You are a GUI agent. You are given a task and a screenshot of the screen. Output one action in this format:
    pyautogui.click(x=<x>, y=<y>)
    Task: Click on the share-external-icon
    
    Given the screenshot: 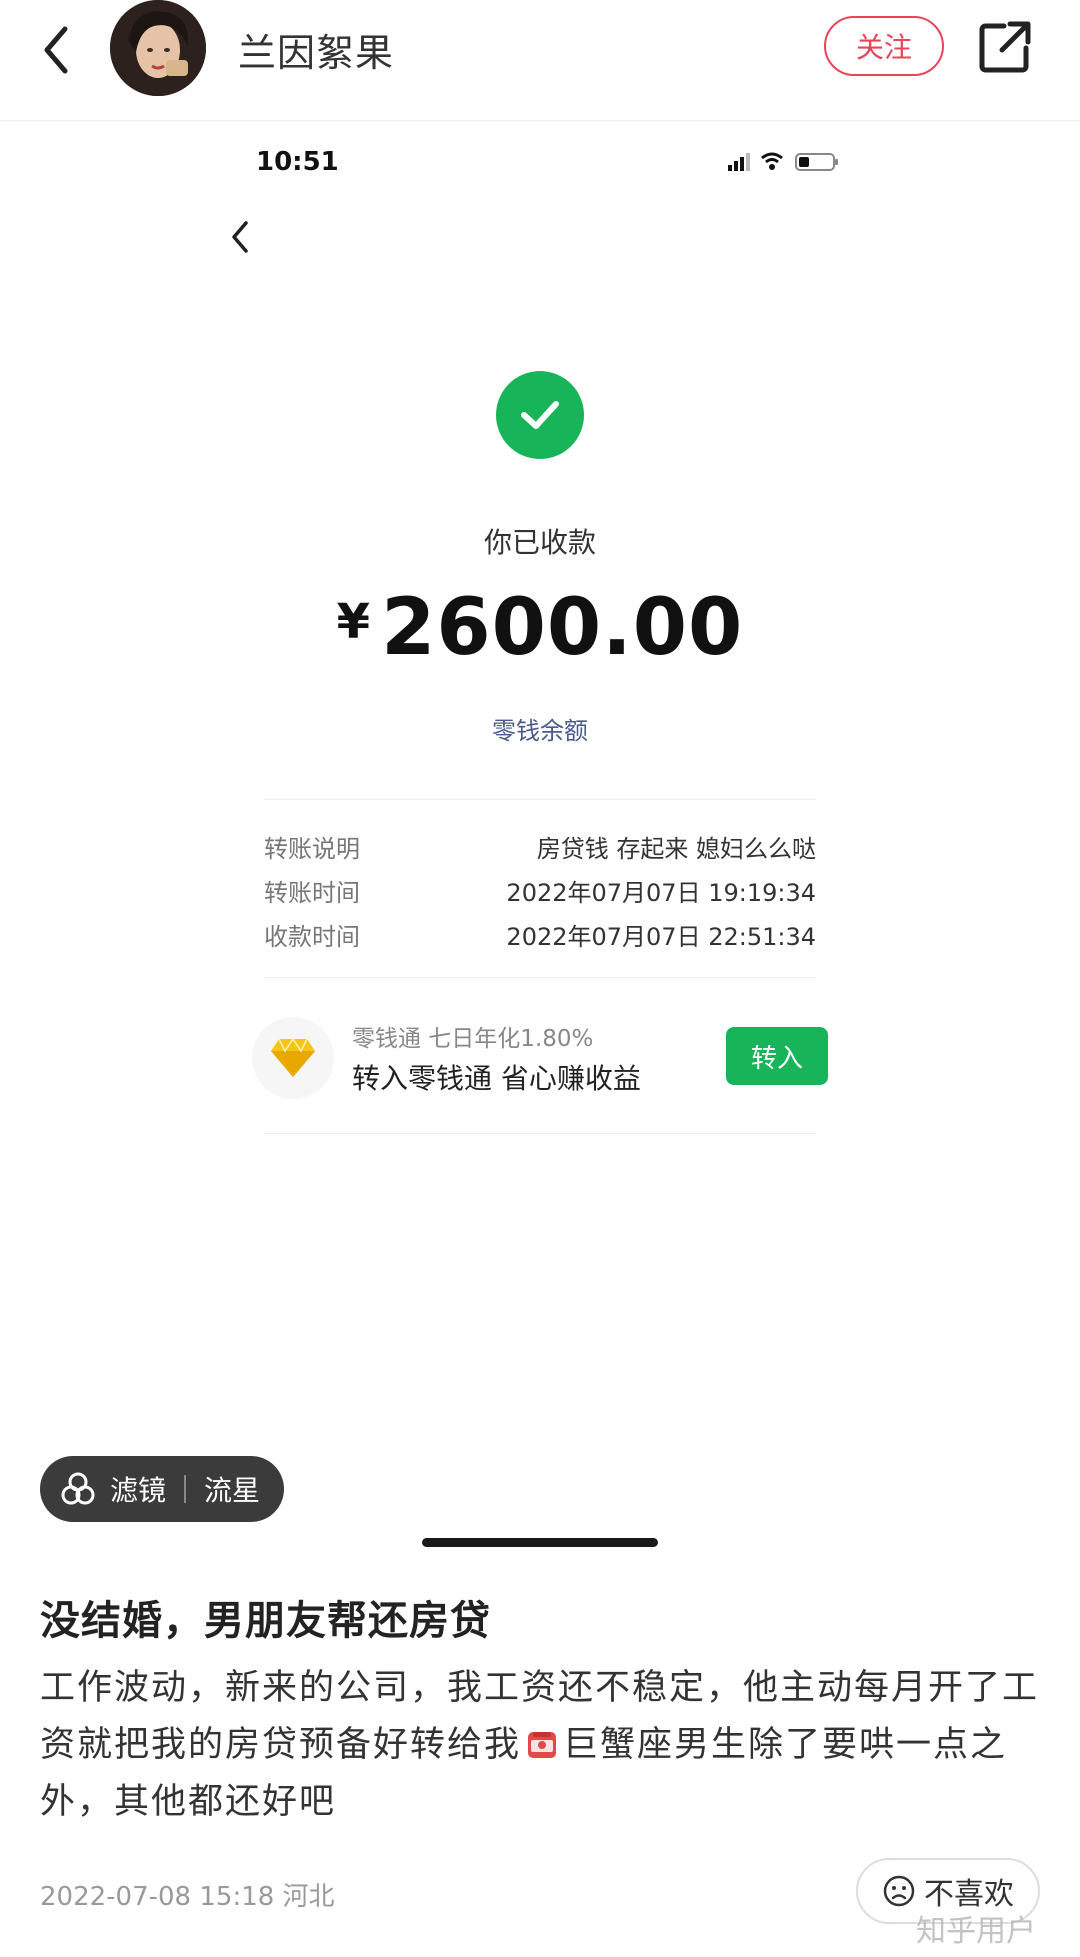 What is the action you would take?
    pyautogui.click(x=1005, y=47)
    